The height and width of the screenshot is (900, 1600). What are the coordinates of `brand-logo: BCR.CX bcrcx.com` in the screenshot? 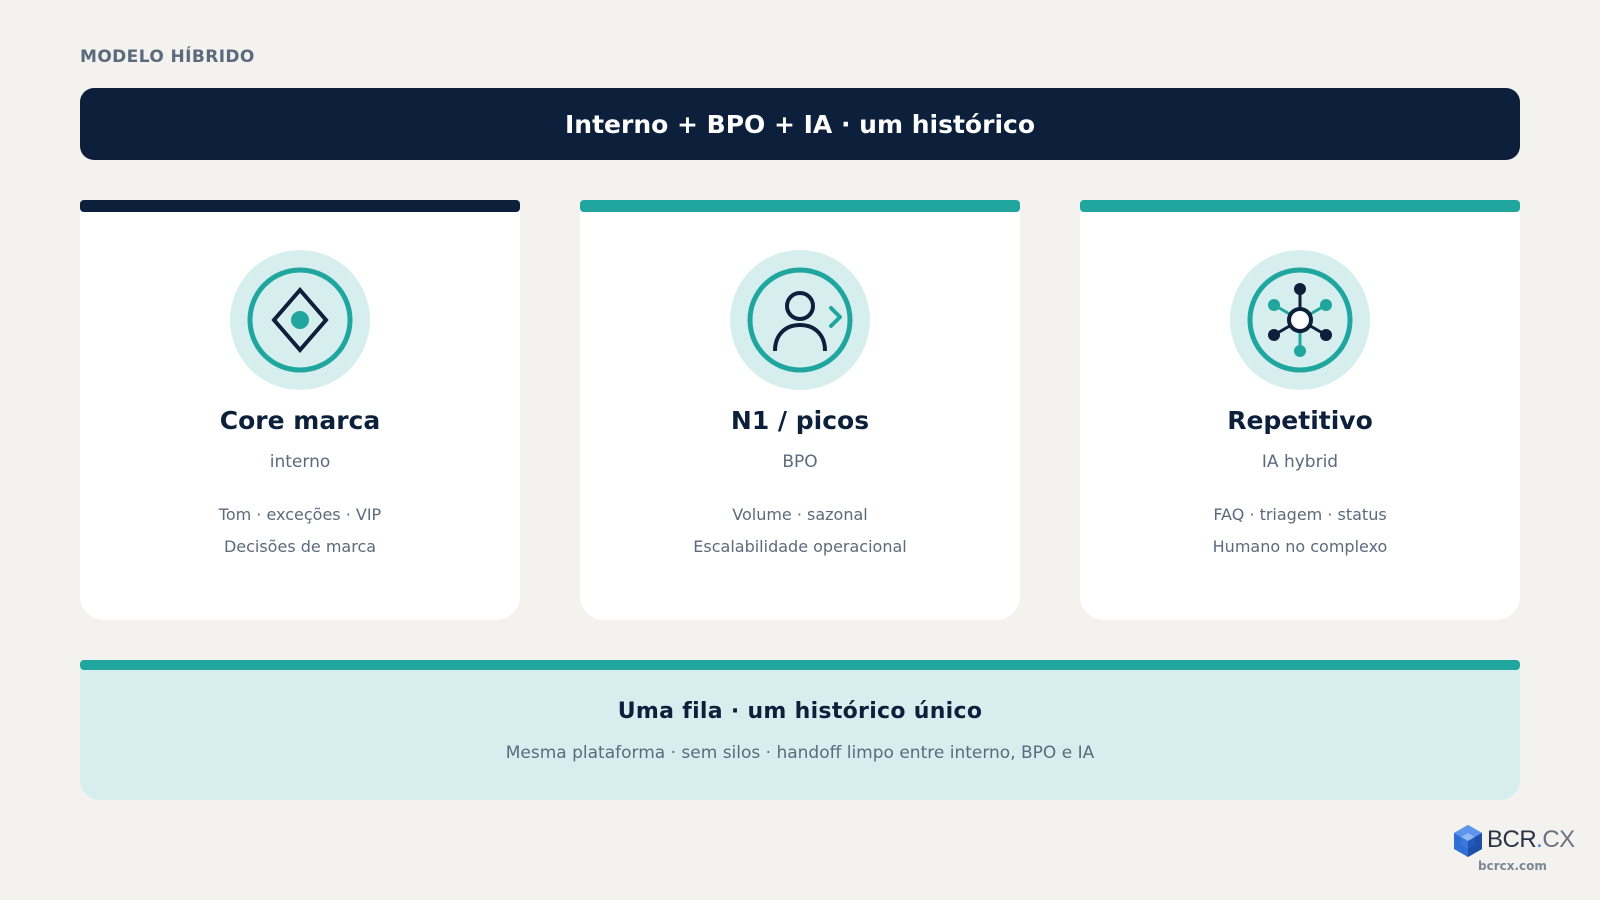 It's located at (1517, 849).